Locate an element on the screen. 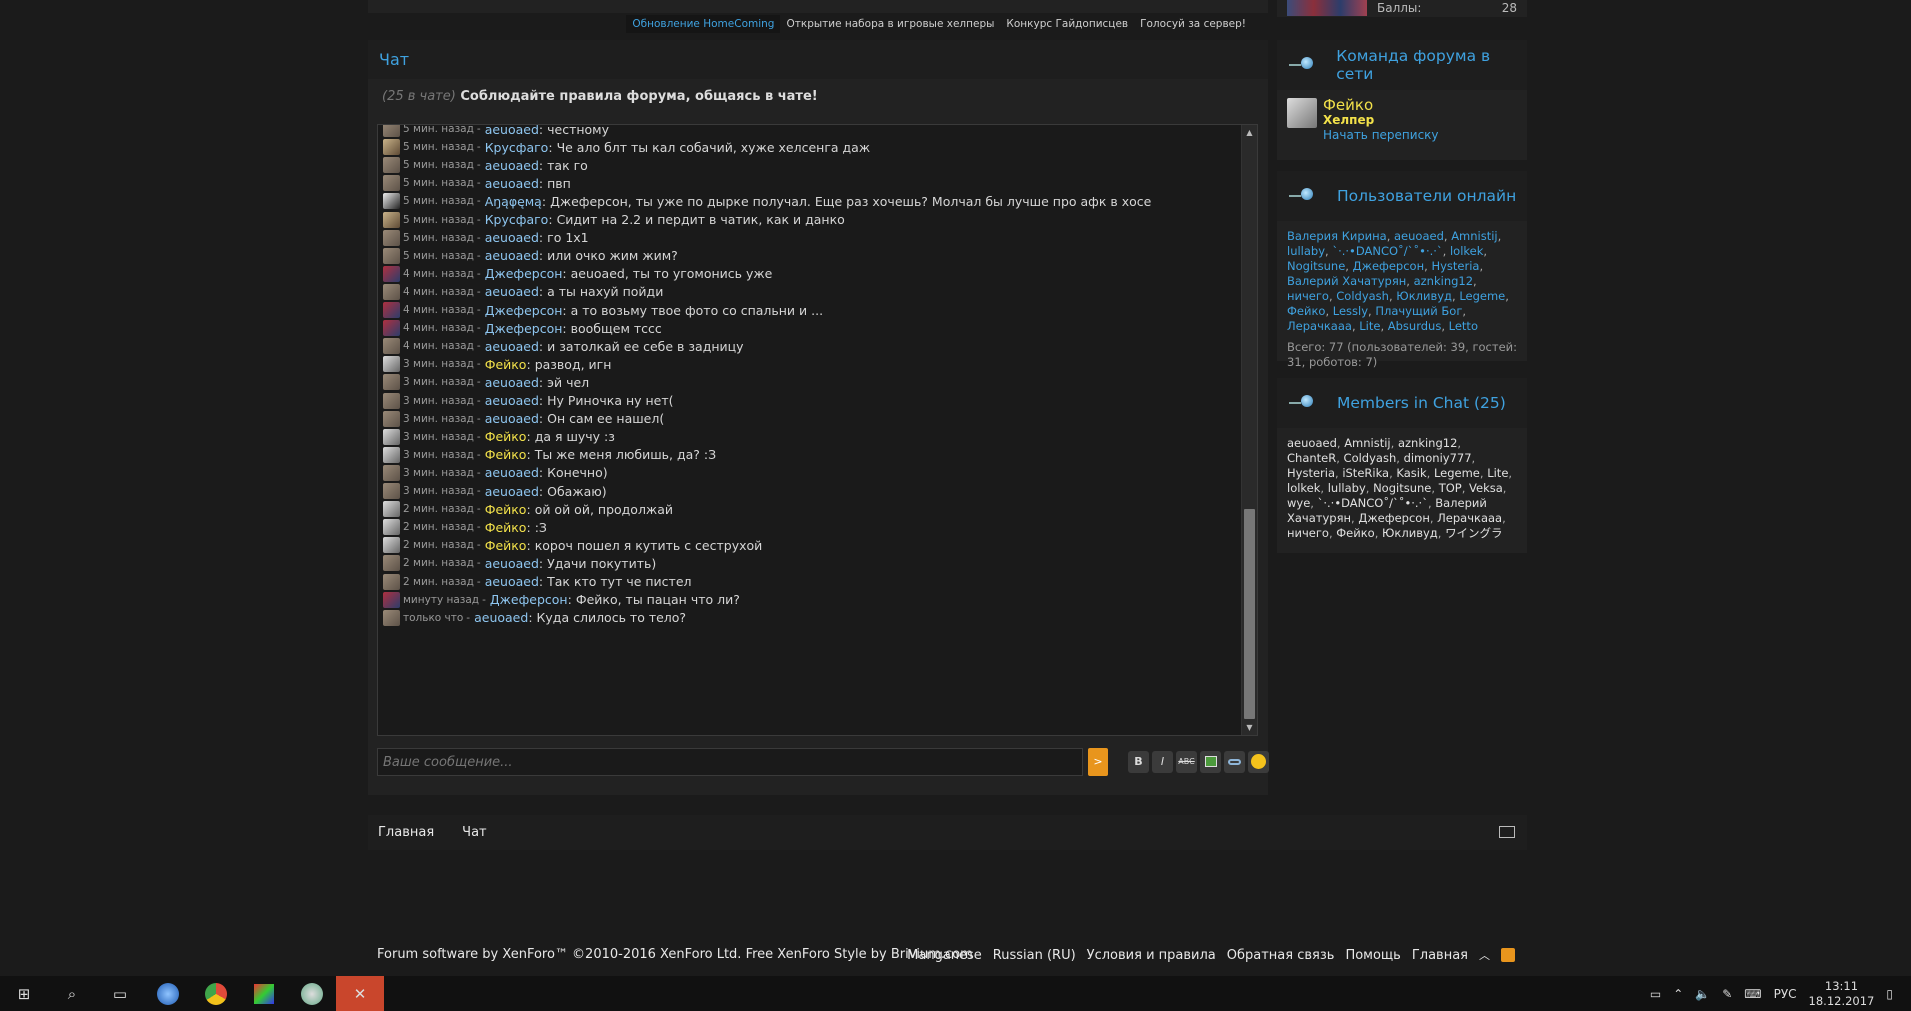 The image size is (1911, 1011). user-link: Плачущий Бог is located at coordinates (1418, 311).